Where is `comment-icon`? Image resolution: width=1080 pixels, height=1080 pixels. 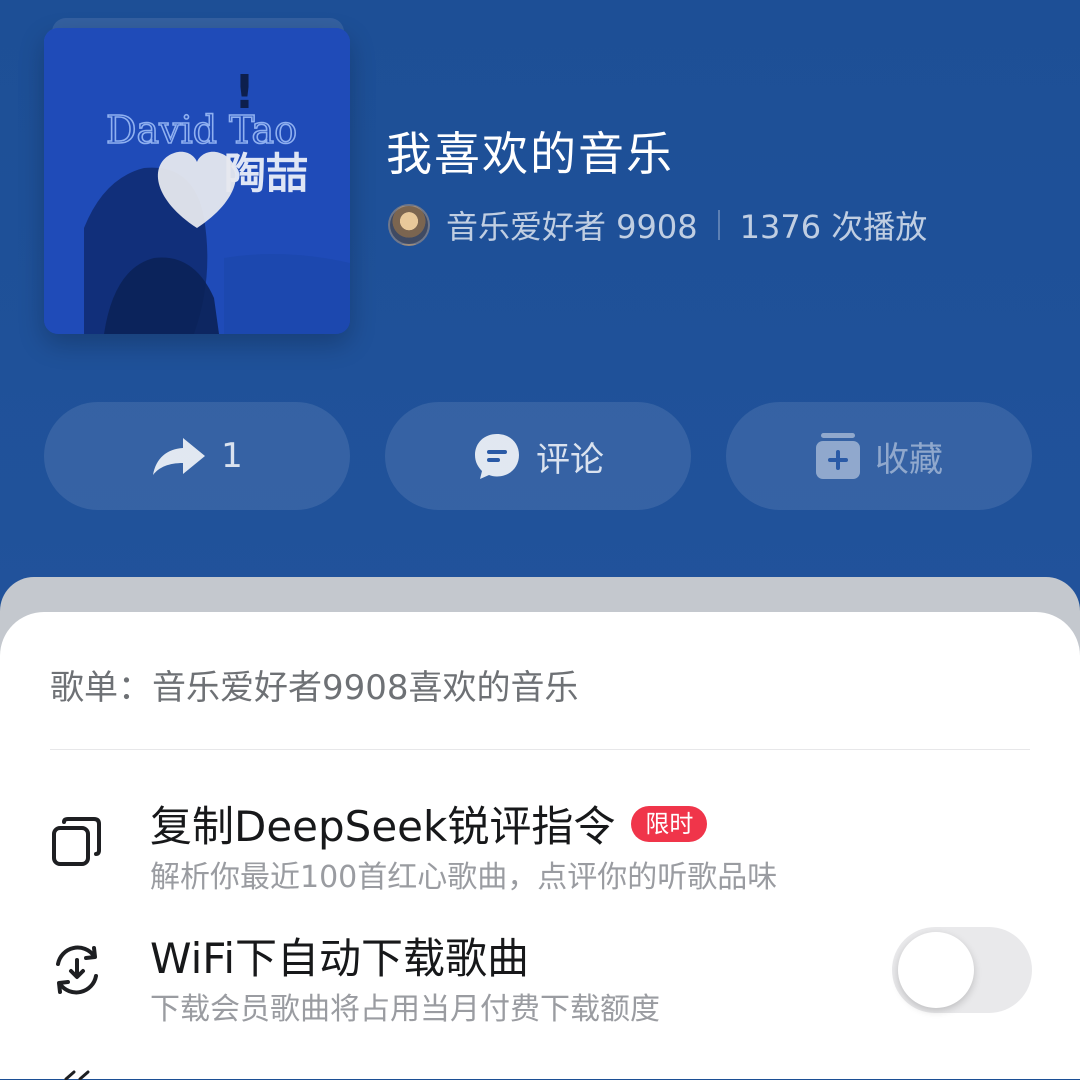 comment-icon is located at coordinates (497, 456).